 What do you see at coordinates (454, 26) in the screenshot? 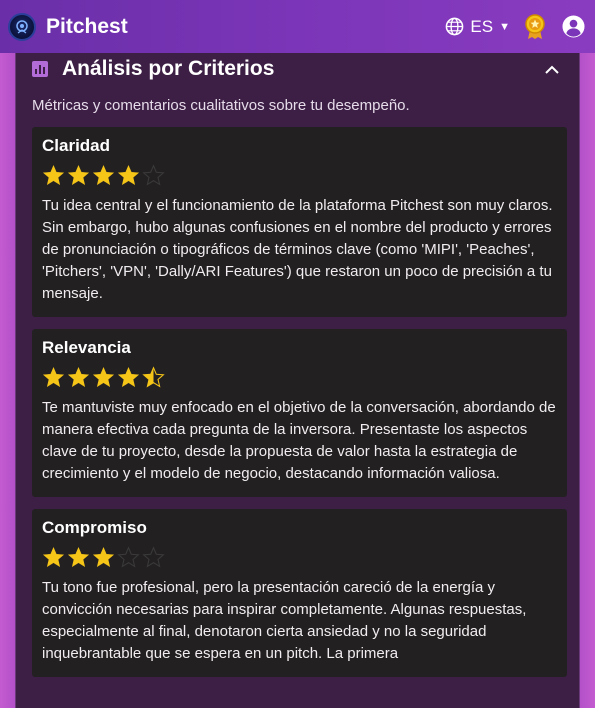
I see `globe-icon` at bounding box center [454, 26].